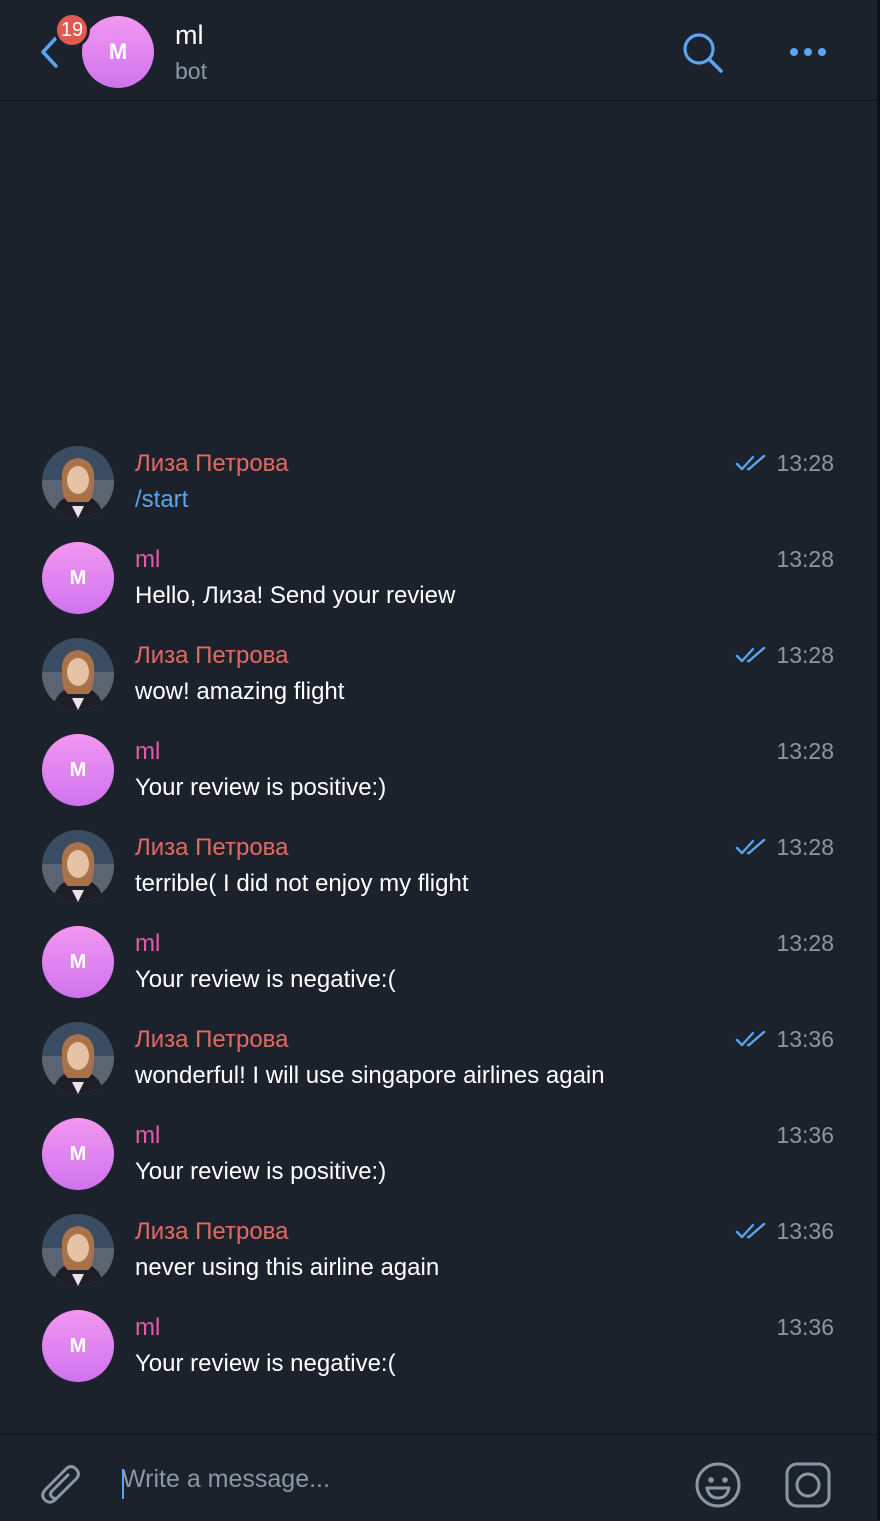 Image resolution: width=880 pixels, height=1521 pixels. Describe the element at coordinates (438, 968) in the screenshot. I see `message-item: M ml Your review is negative:( 13:28` at that location.